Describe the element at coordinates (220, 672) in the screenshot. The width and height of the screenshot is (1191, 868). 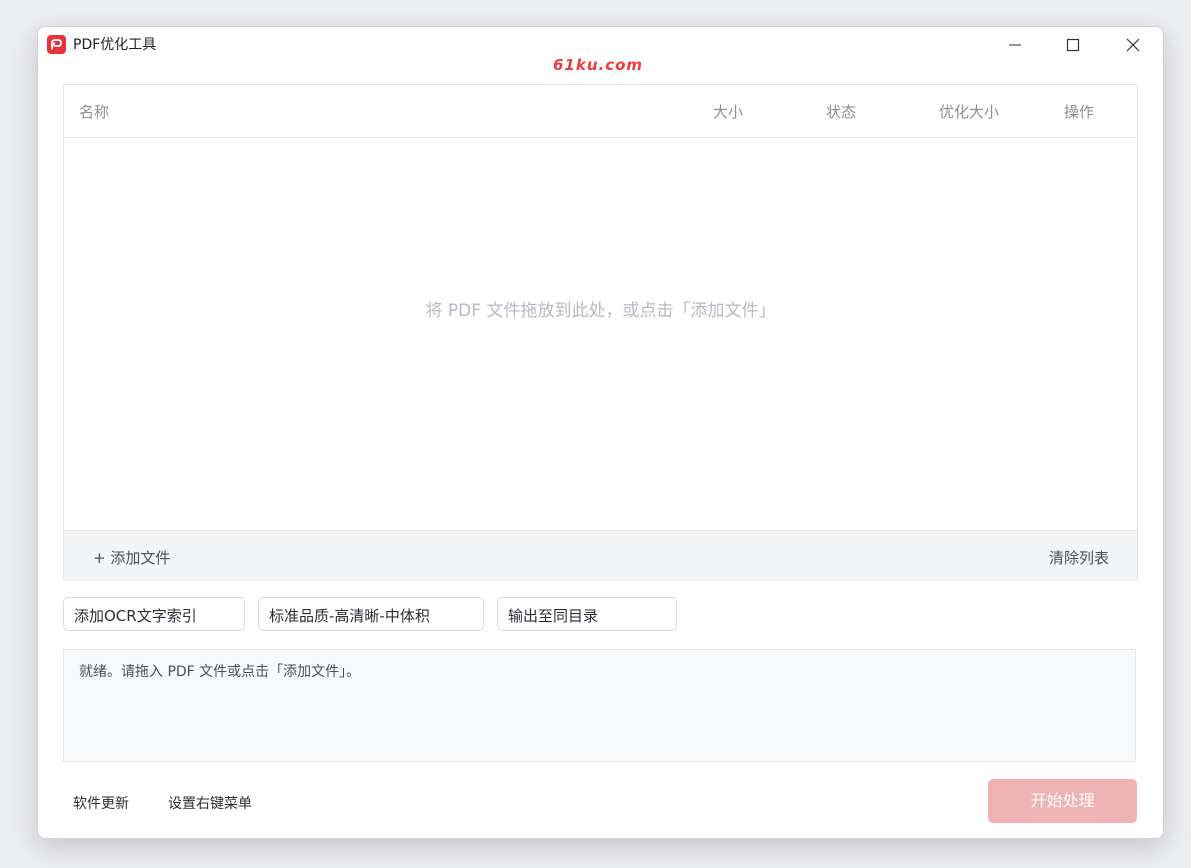
I see `log-message: 就绪。请拖入 PDF 文件或点击「添加文件」。` at that location.